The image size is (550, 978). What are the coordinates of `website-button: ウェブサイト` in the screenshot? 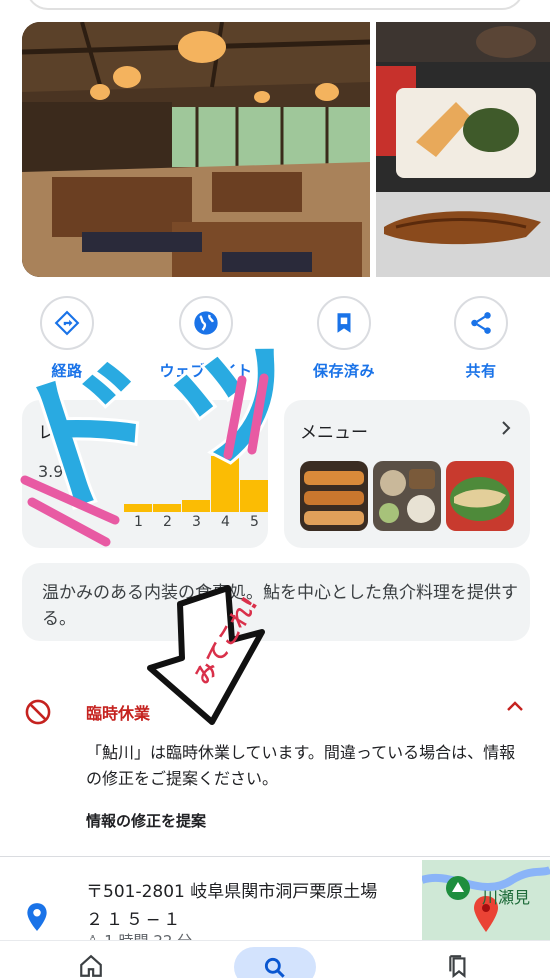 It's located at (206, 338).